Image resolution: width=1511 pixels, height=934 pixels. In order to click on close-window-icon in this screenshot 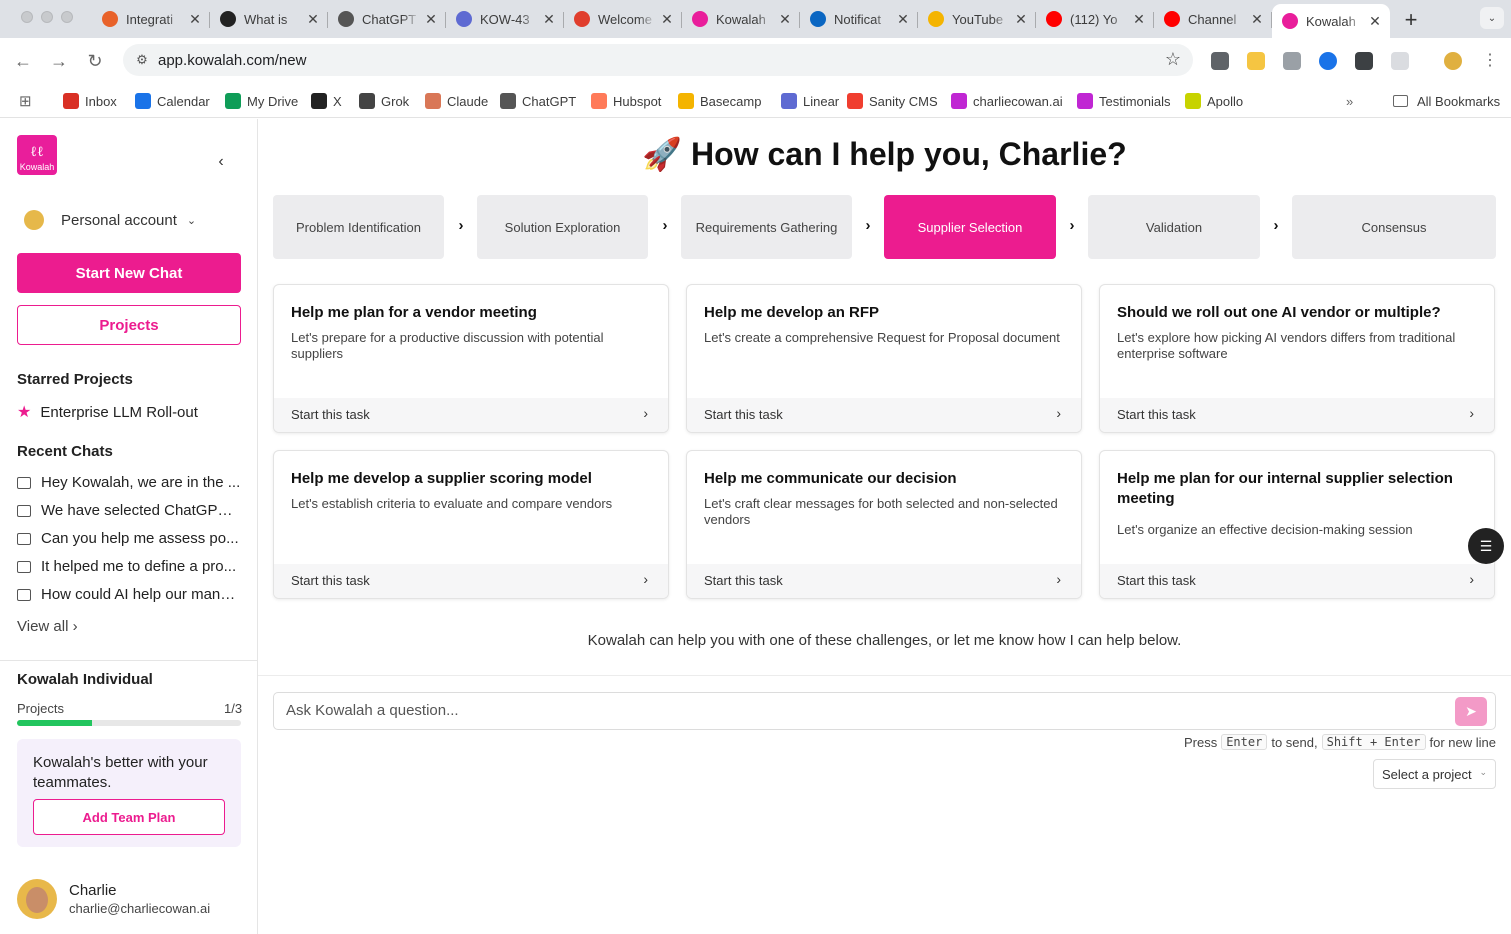, I will do `click(27, 17)`.